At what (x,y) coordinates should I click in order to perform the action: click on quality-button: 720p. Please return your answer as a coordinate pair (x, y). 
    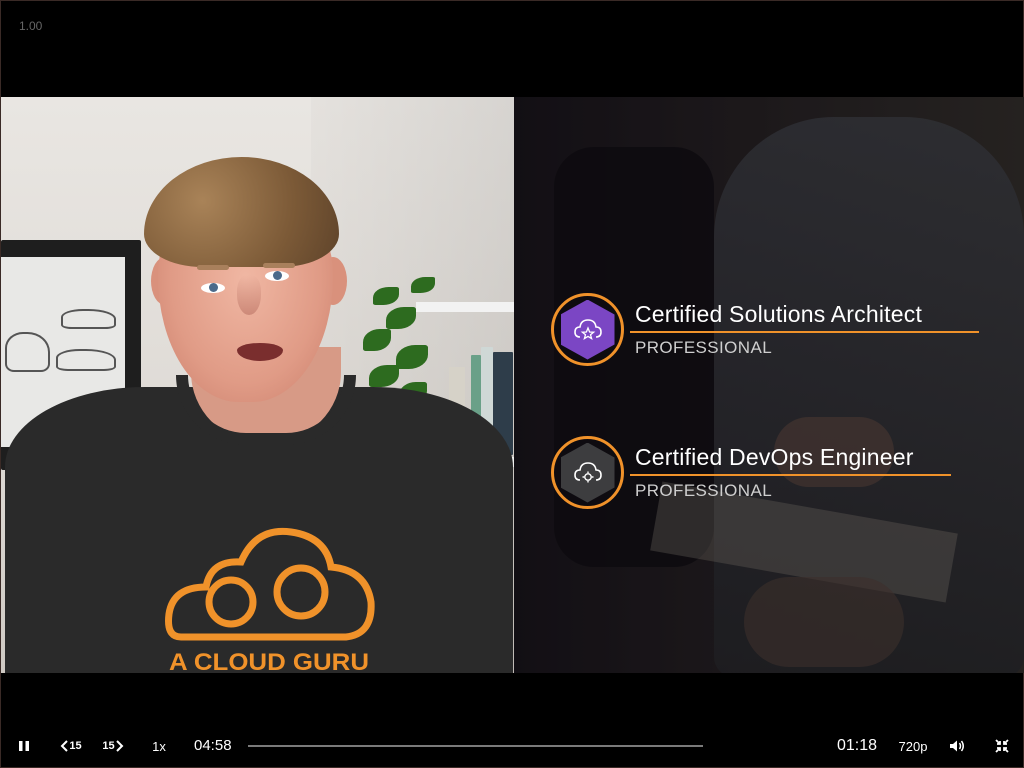
    Looking at the image, I should click on (913, 746).